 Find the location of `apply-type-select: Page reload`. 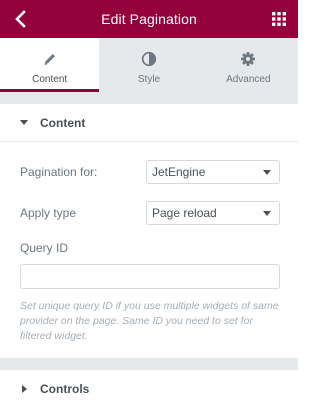

apply-type-select: Page reload is located at coordinates (213, 213).